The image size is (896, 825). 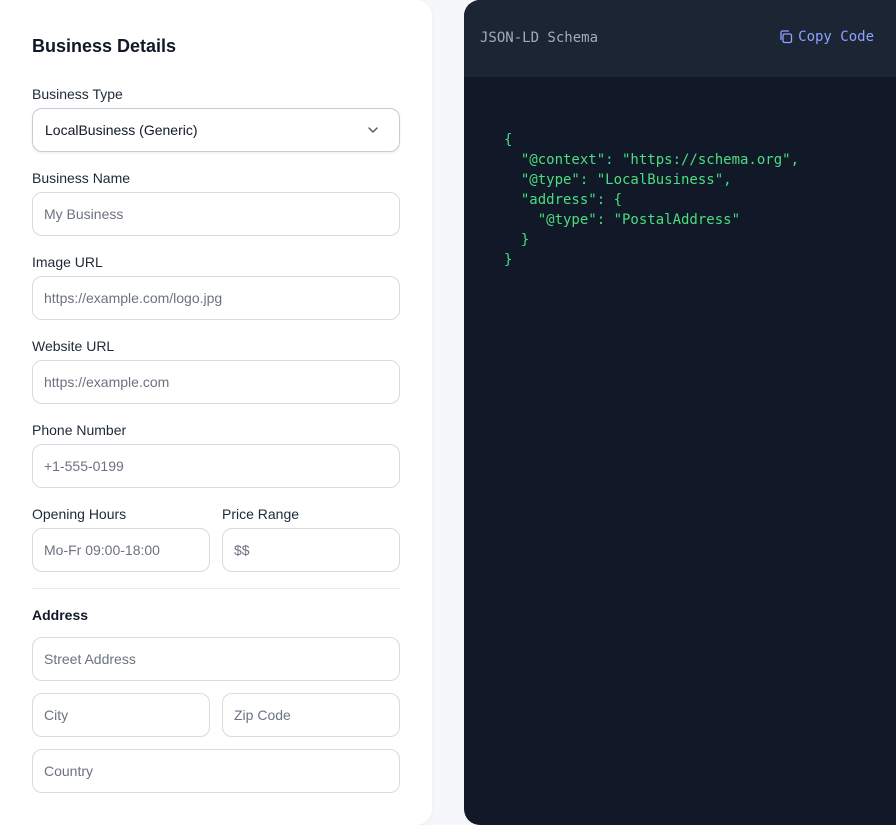 I want to click on city-input, so click(x=121, y=715).